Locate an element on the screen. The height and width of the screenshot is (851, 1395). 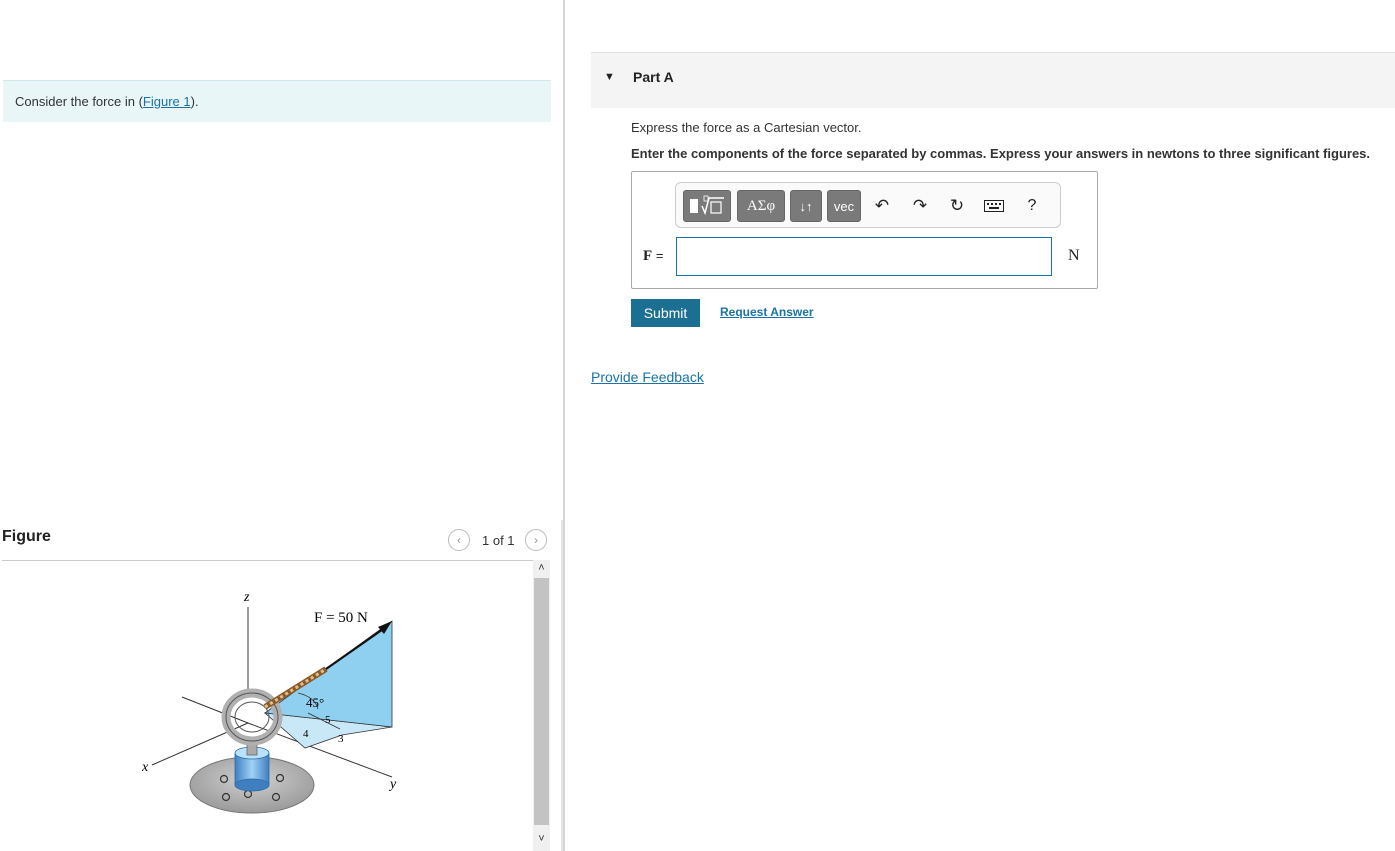
panel-divider-shadow is located at coordinates (562, 685).